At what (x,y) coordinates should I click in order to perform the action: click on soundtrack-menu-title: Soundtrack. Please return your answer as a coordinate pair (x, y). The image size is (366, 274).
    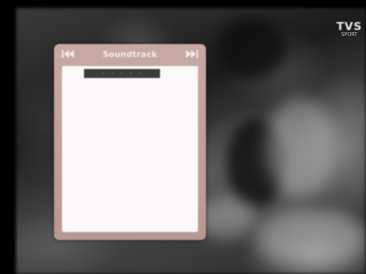
    Looking at the image, I should click on (130, 54).